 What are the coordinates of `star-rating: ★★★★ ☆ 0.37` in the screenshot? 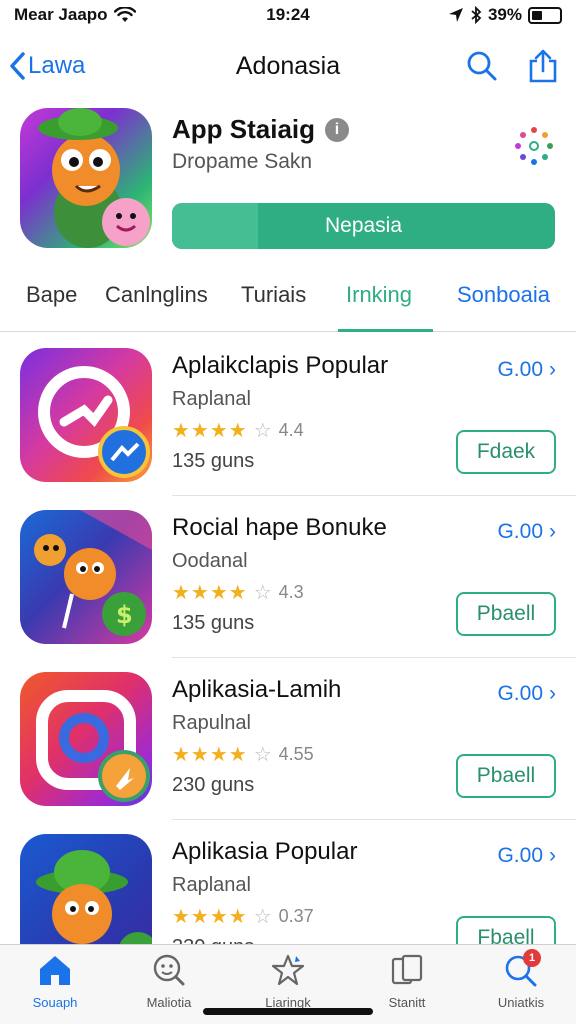 It's located at (243, 917).